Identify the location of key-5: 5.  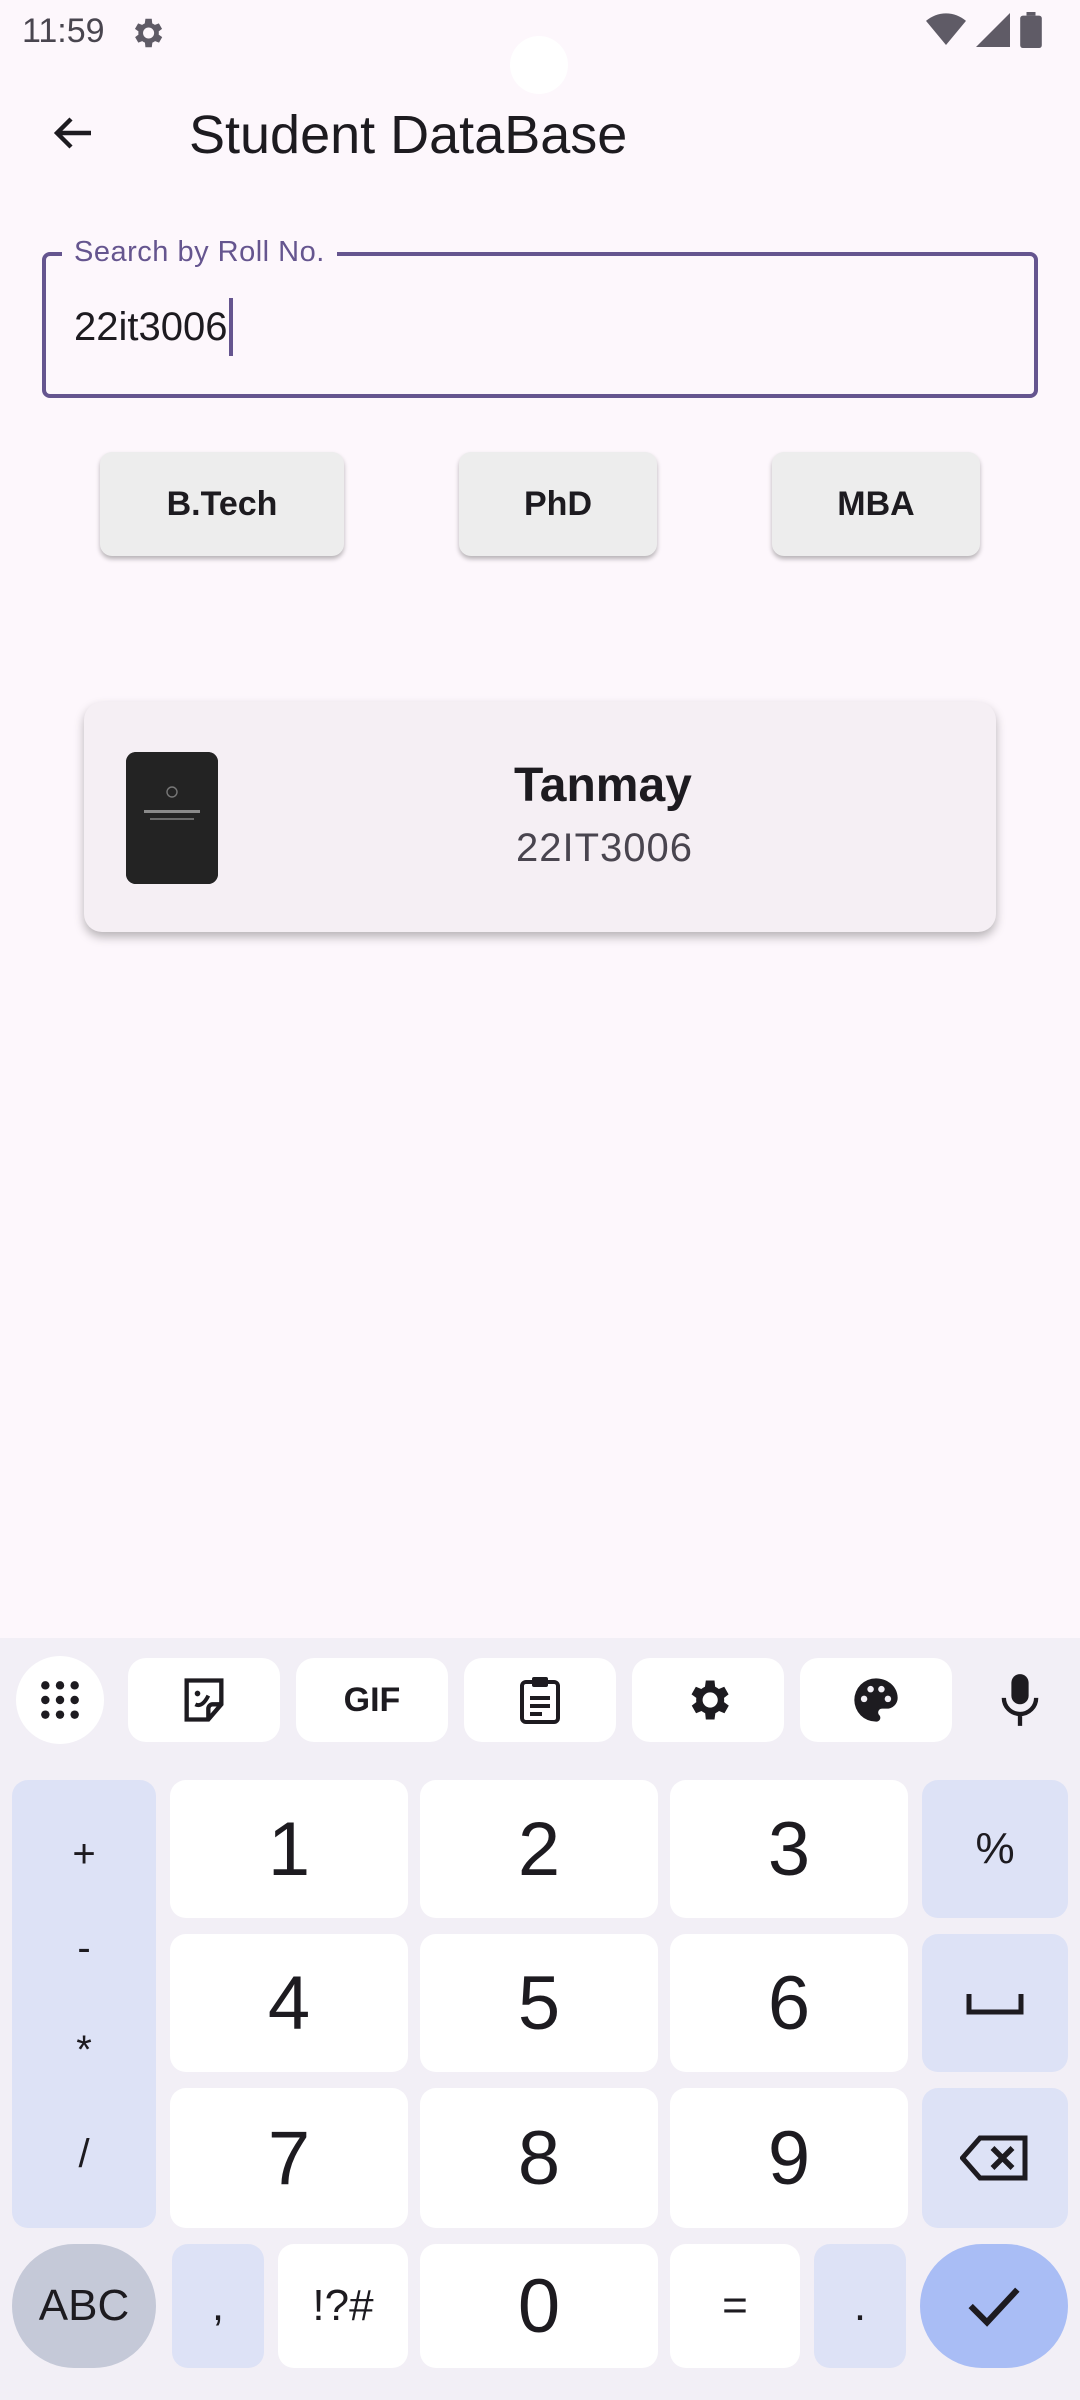
(539, 2003).